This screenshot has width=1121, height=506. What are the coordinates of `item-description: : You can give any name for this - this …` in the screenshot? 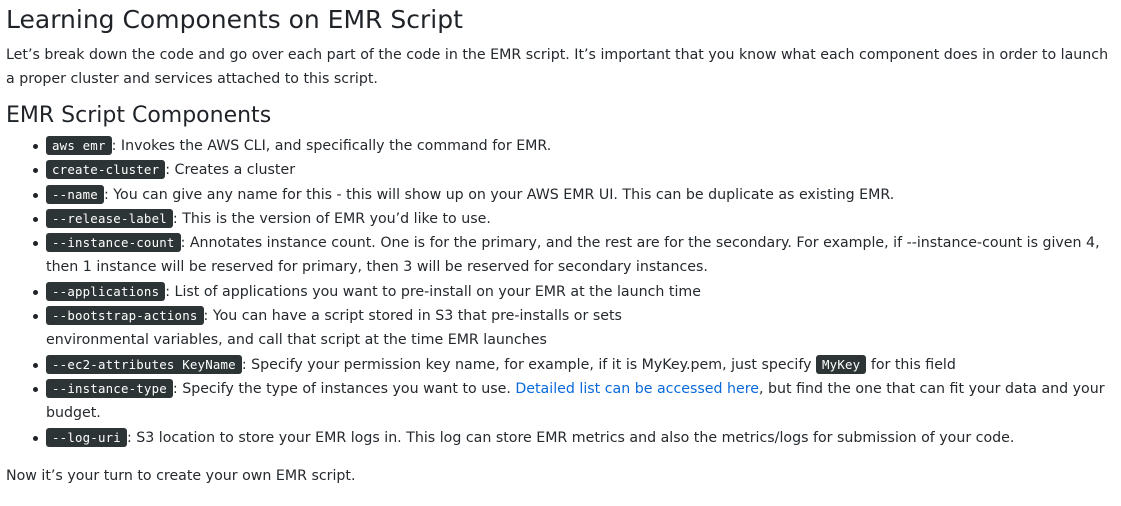 It's located at (499, 194).